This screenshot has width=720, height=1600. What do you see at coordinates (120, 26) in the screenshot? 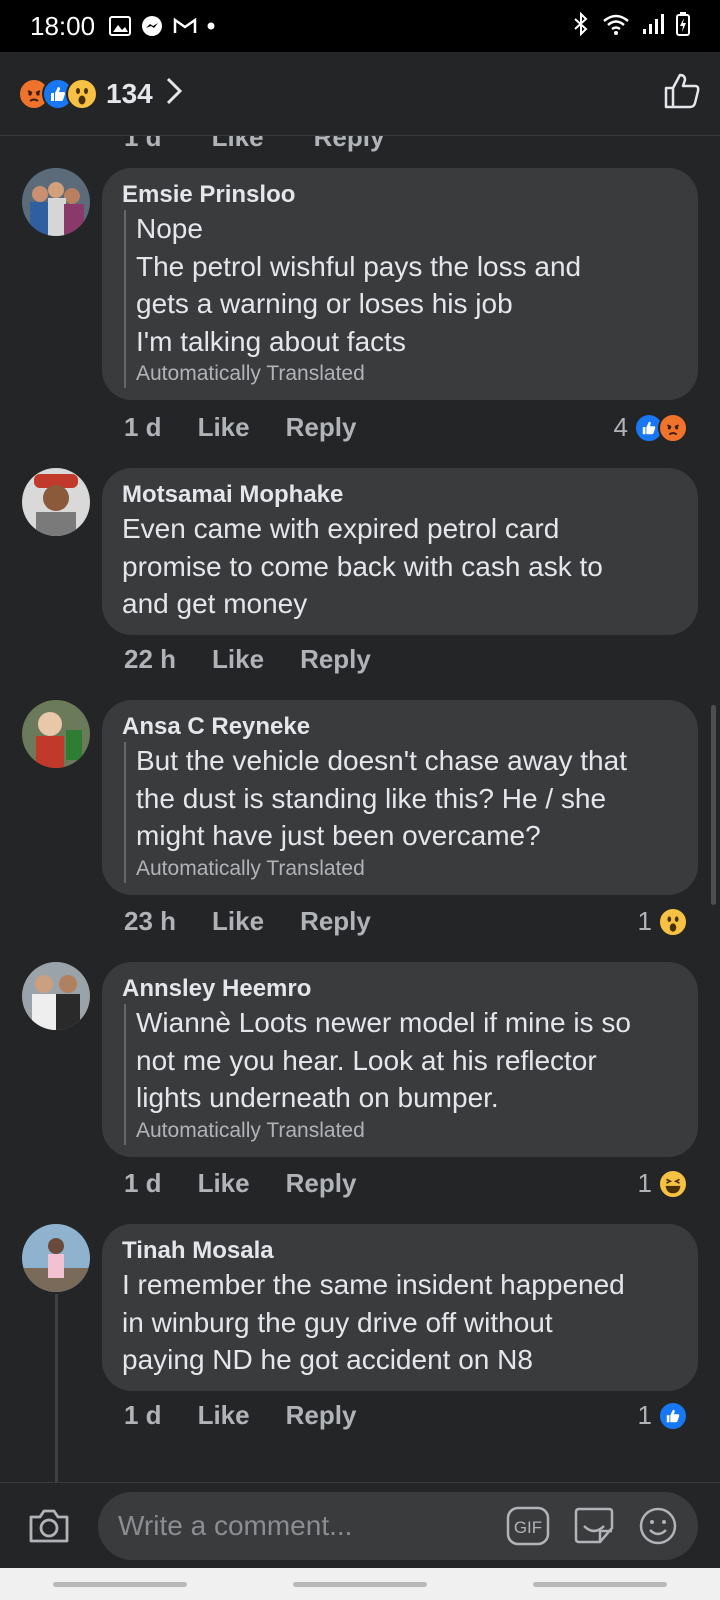
I see `gallery-notification-icon` at bounding box center [120, 26].